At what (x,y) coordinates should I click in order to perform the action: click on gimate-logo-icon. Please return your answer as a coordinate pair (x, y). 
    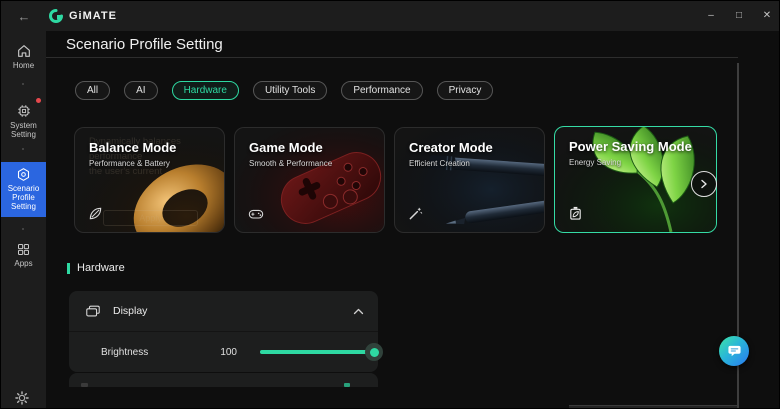
    Looking at the image, I should click on (56, 16).